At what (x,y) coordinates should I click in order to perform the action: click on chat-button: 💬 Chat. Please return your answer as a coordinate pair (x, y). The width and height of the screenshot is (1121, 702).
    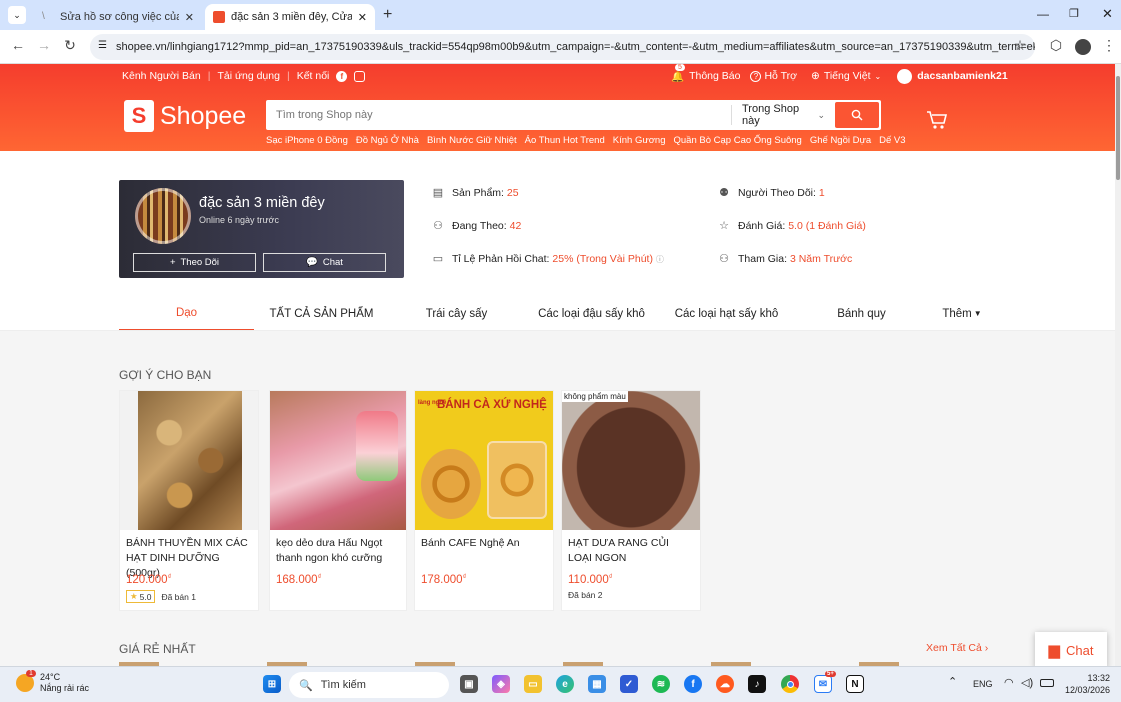
    Looking at the image, I should click on (324, 262).